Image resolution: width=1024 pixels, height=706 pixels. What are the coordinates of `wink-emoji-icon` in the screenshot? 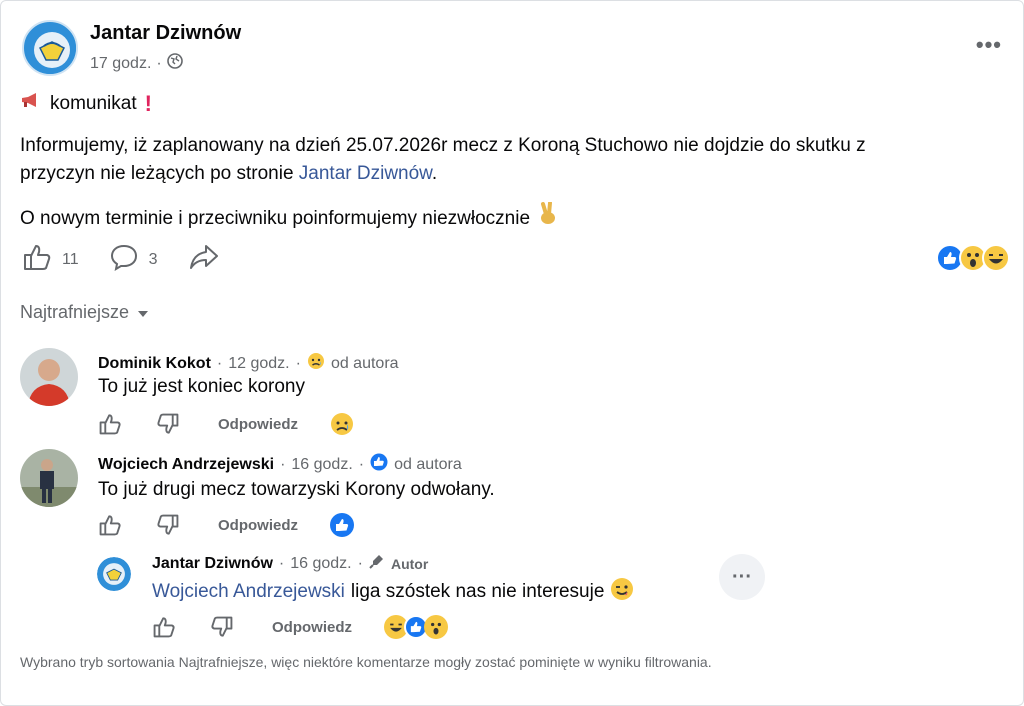 It's located at (622, 592).